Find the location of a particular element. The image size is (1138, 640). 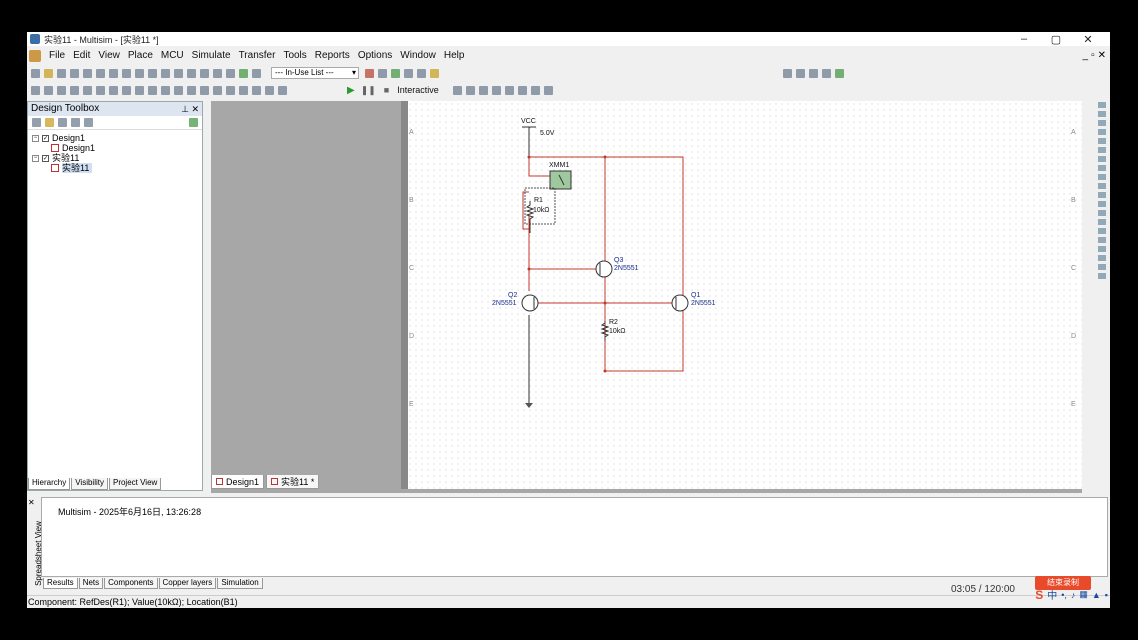

mcu-icon is located at coordinates (256, 90).